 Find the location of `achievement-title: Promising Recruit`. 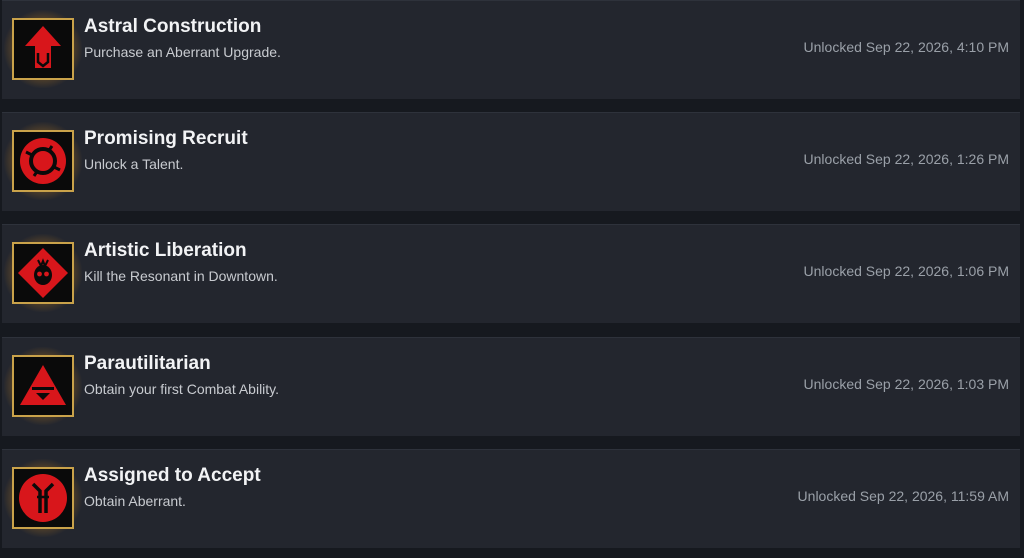

achievement-title: Promising Recruit is located at coordinates (166, 138).